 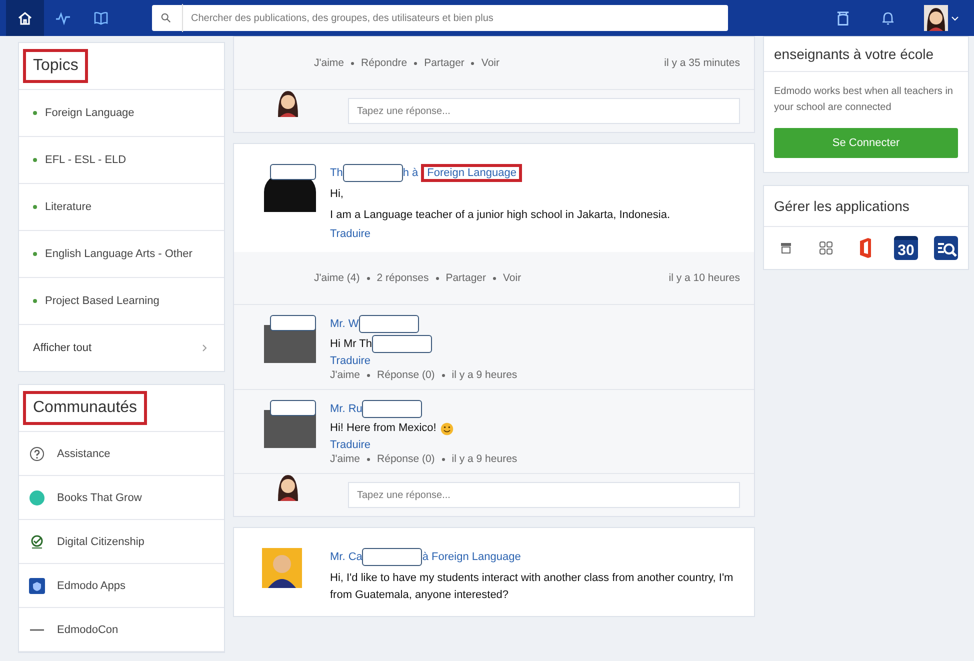 I want to click on show-all-link: Afficher tout, so click(x=121, y=348).